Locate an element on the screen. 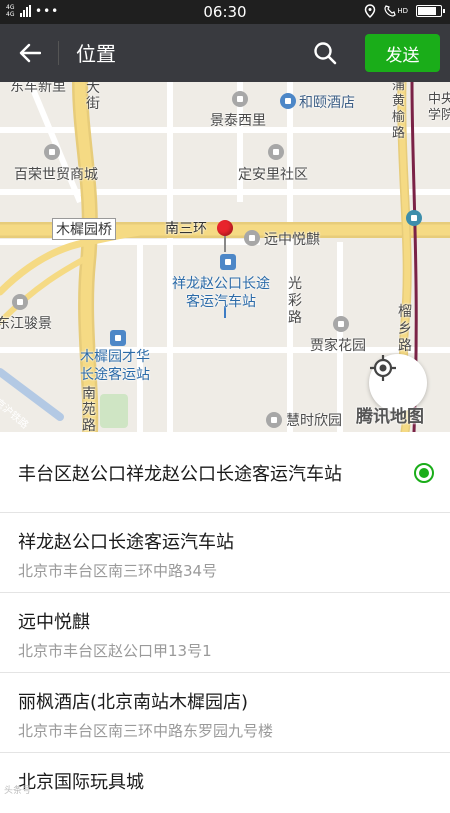 The width and height of the screenshot is (450, 813). back-button is located at coordinates (30, 53).